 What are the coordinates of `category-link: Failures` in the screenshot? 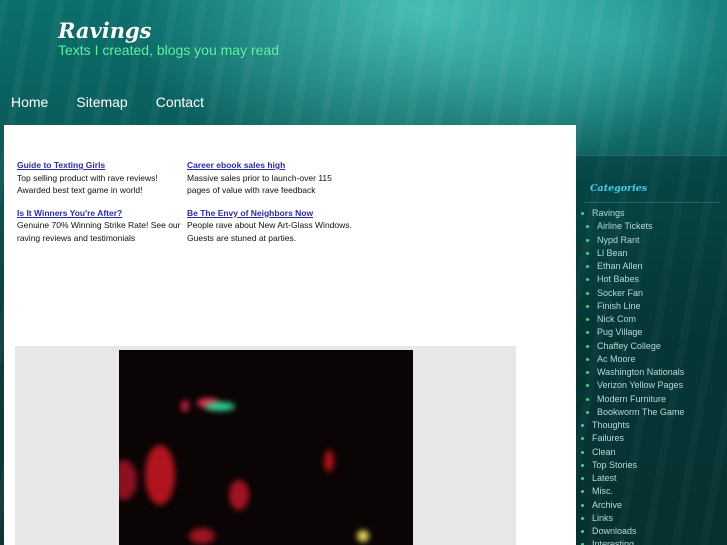 It's located at (632, 438).